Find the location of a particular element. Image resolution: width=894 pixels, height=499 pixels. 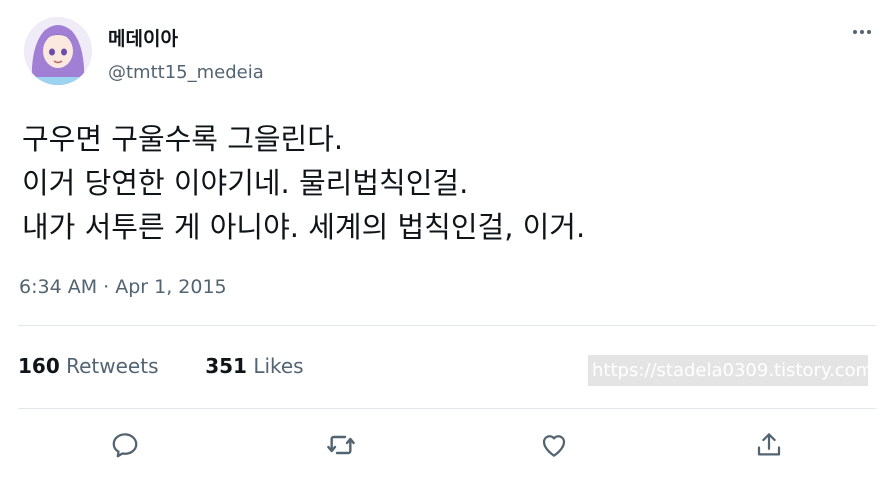

likes-count: 351 is located at coordinates (226, 366).